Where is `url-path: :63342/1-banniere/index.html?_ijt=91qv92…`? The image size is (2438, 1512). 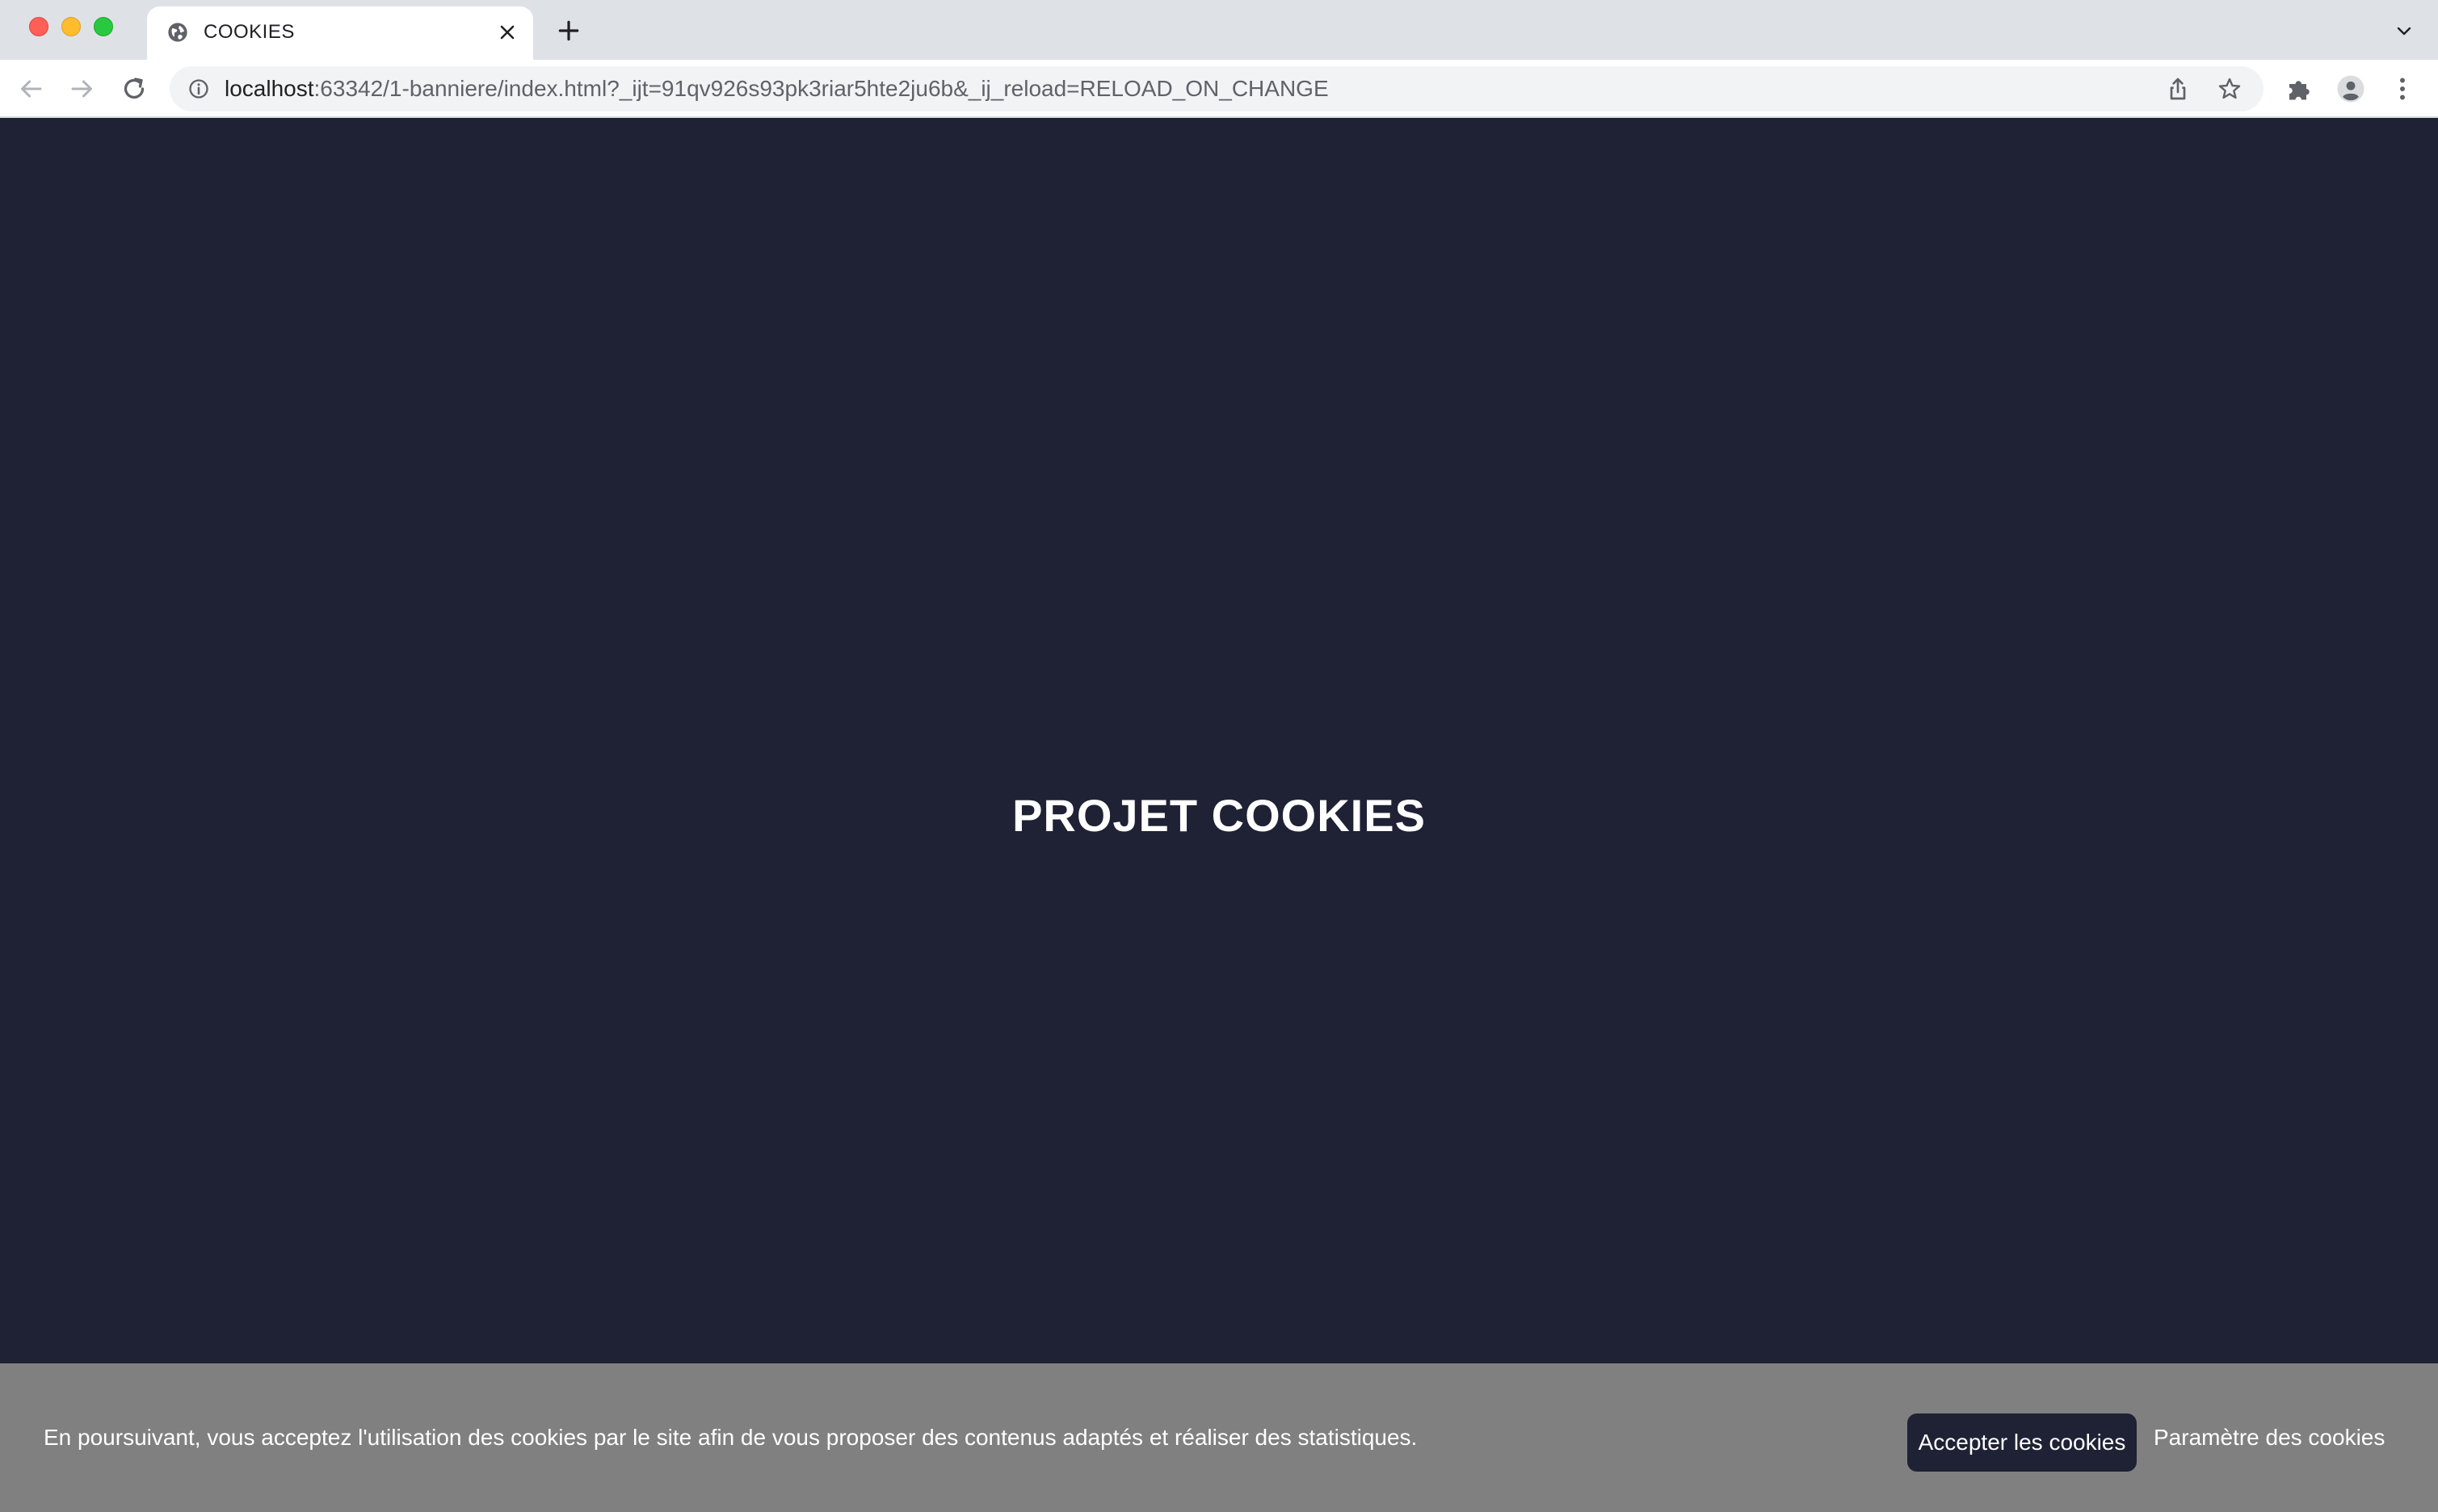
url-path: :63342/1-banniere/index.html?_ijt=91qv92… is located at coordinates (821, 88).